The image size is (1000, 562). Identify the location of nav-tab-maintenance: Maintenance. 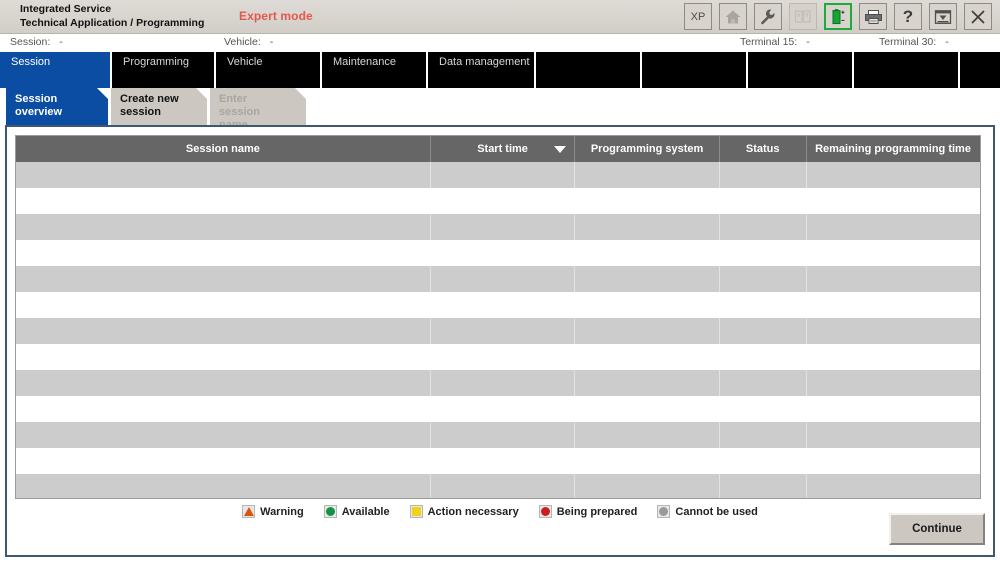
(374, 70).